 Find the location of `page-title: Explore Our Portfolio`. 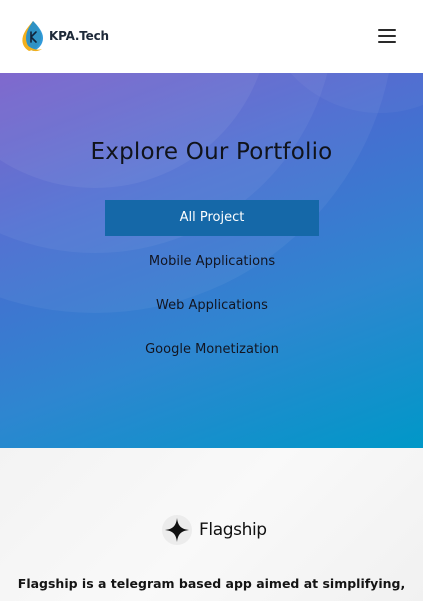

page-title: Explore Our Portfolio is located at coordinates (211, 152).